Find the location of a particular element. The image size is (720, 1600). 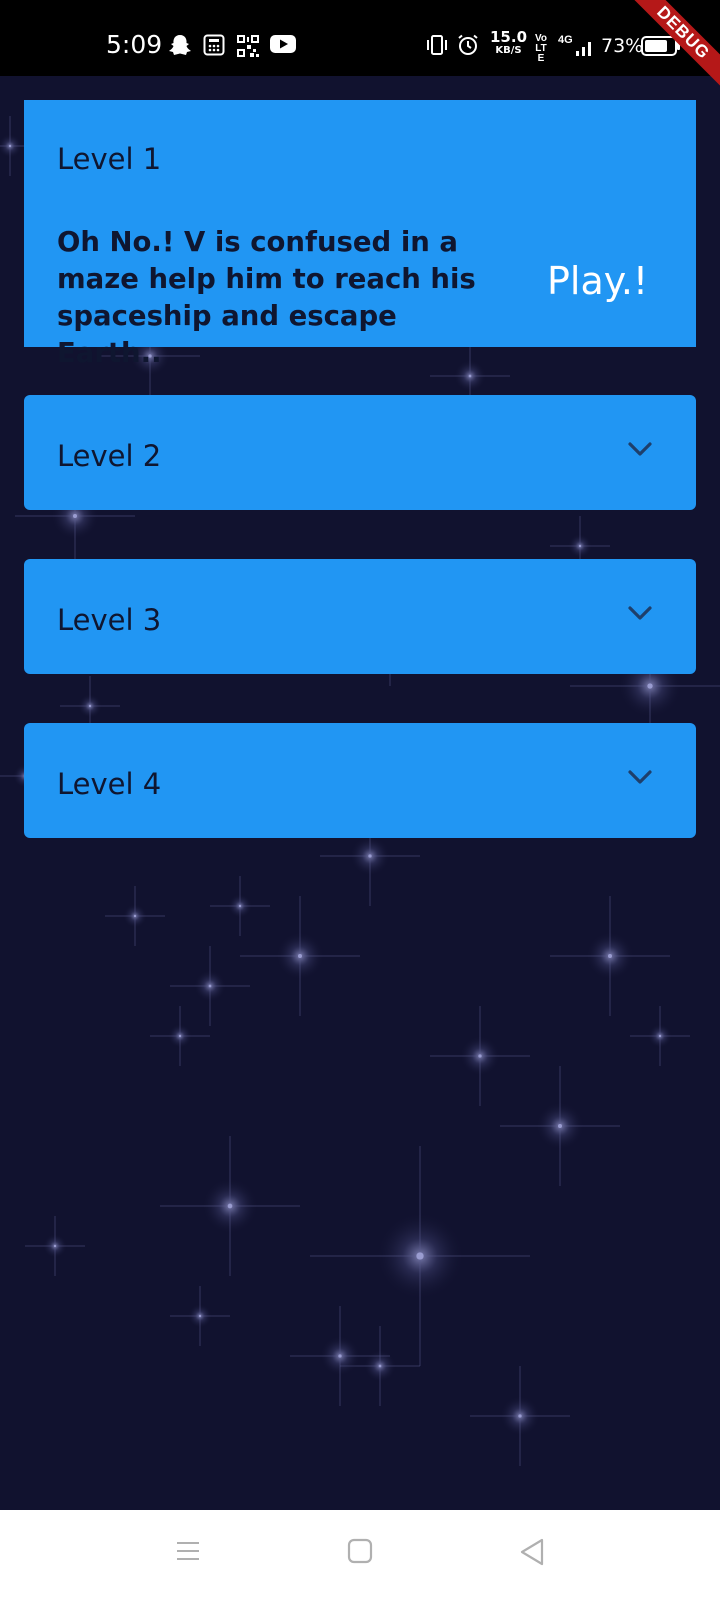

level-card-2: Level 2 is located at coordinates (360, 452).